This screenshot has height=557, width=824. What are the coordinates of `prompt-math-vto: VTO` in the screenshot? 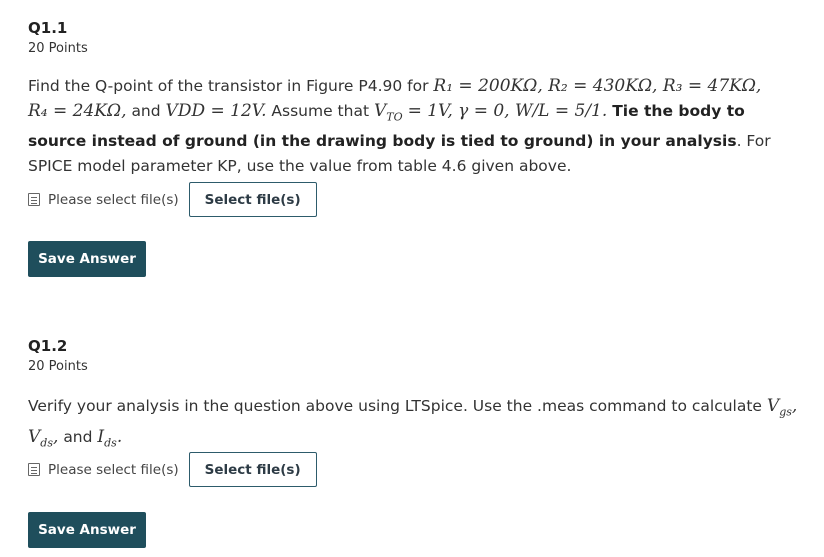 It's located at (388, 111).